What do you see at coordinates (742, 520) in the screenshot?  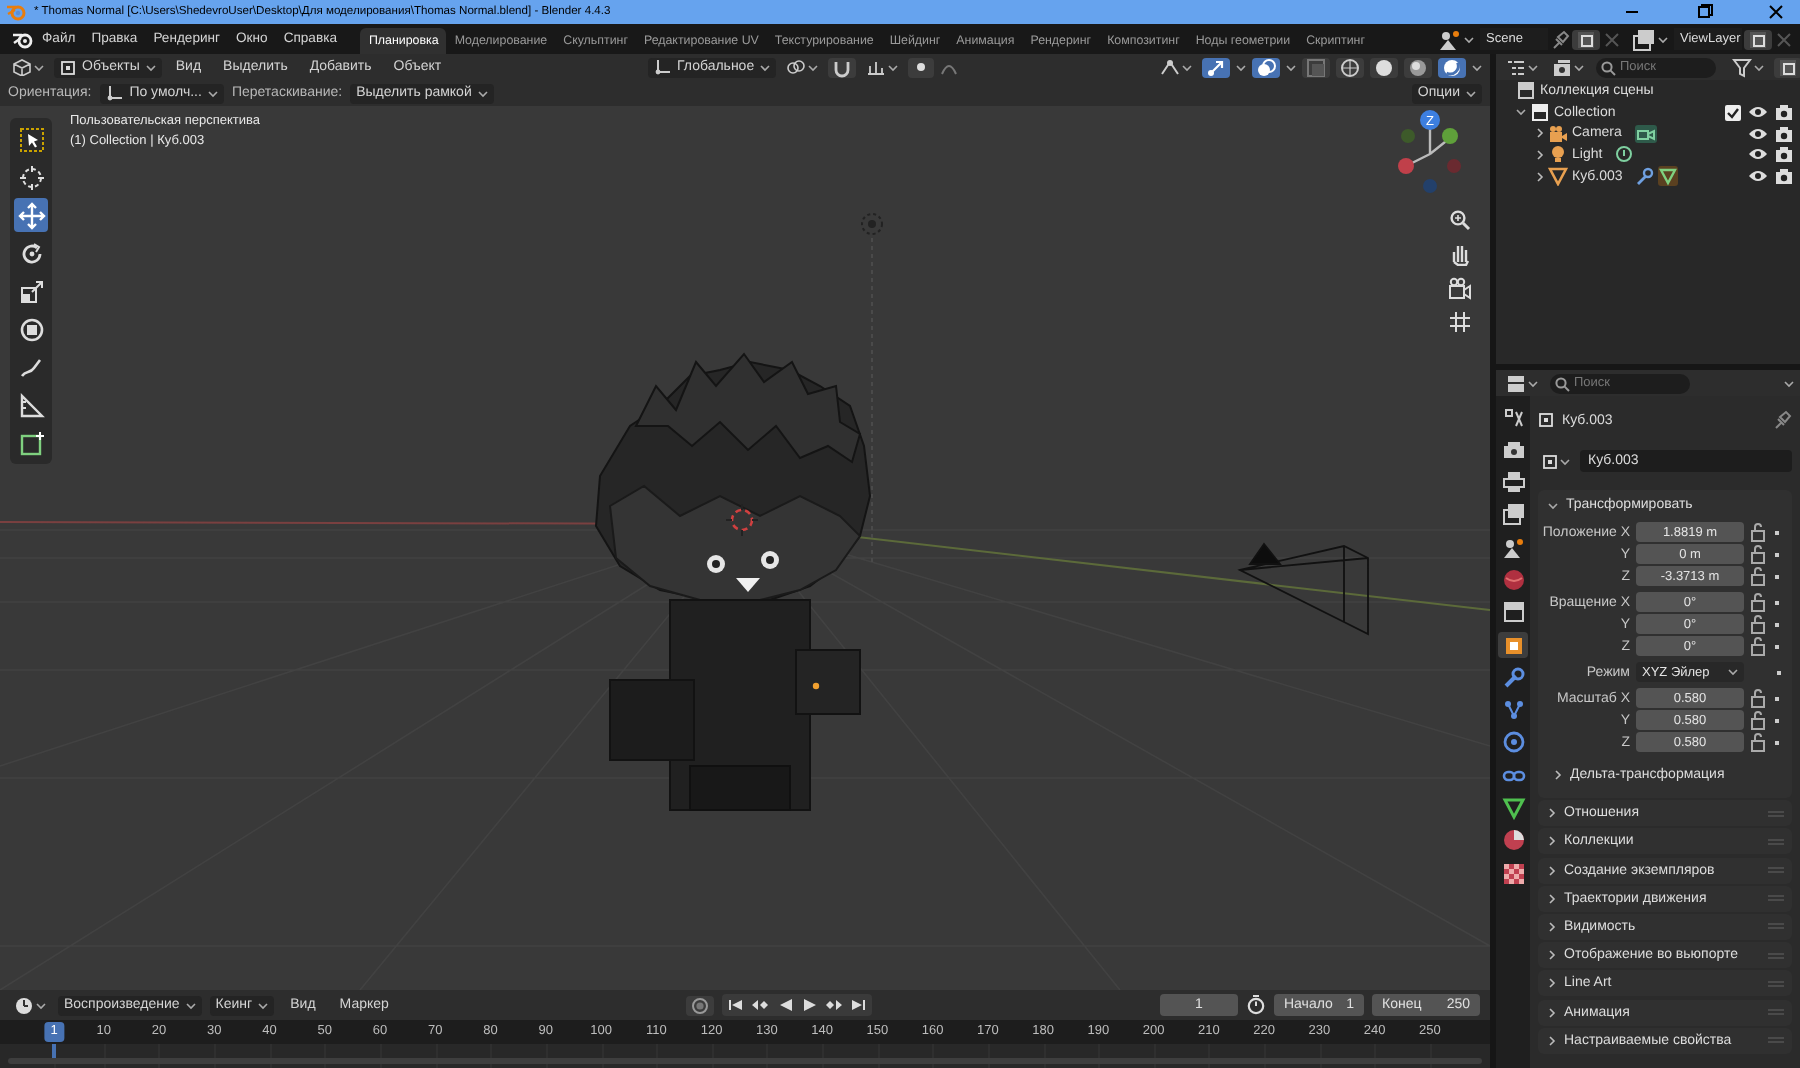 I see `3d-cursor-icon` at bounding box center [742, 520].